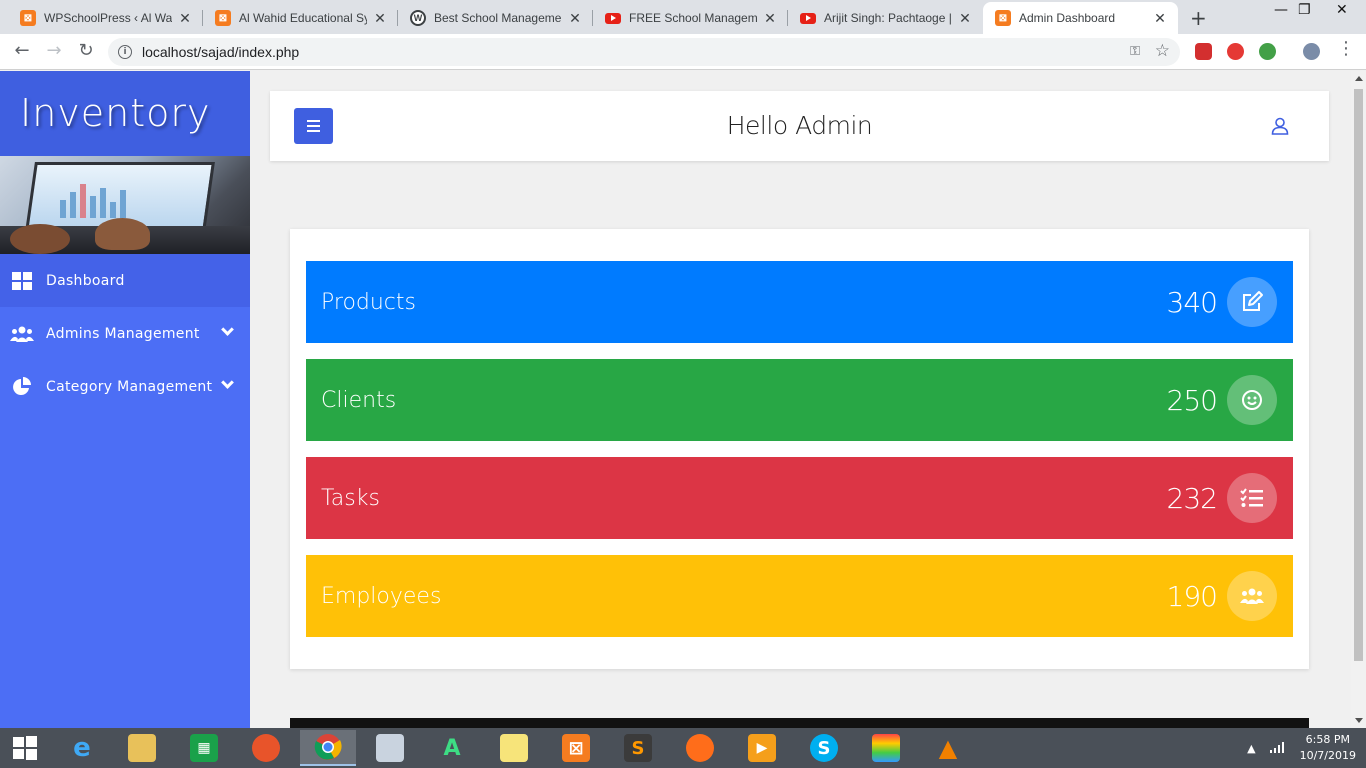  I want to click on stat-label: Tasks, so click(350, 498).